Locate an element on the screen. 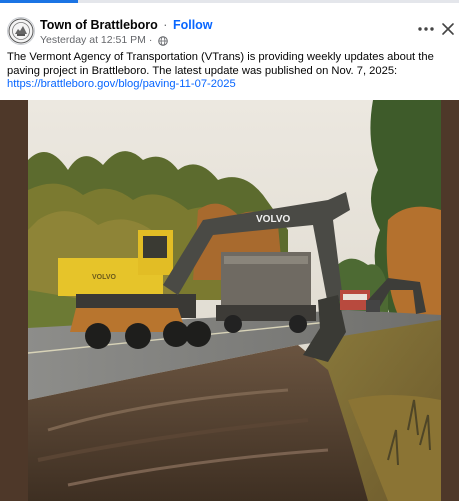 This screenshot has width=459, height=501. post-author-line: Town of Brattleboro · Follow is located at coordinates (126, 25).